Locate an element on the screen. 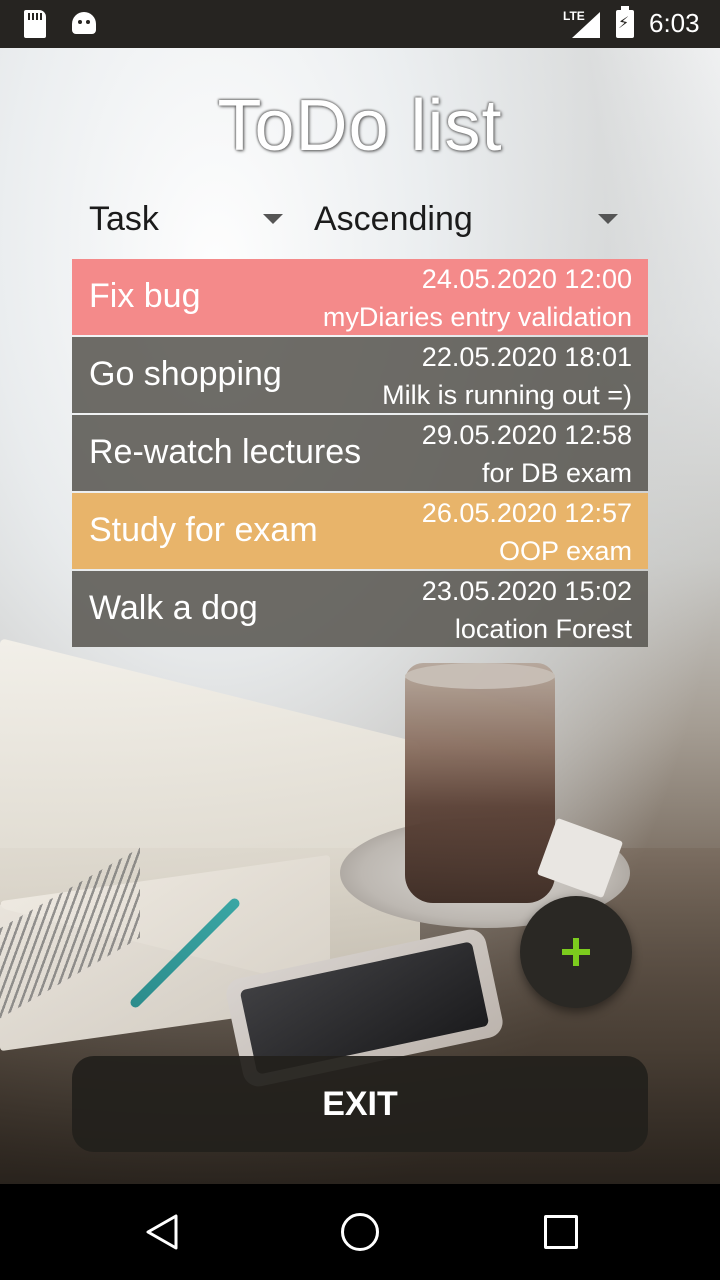  task-due-date: 24.05.2020 12:00 is located at coordinates (526, 279).